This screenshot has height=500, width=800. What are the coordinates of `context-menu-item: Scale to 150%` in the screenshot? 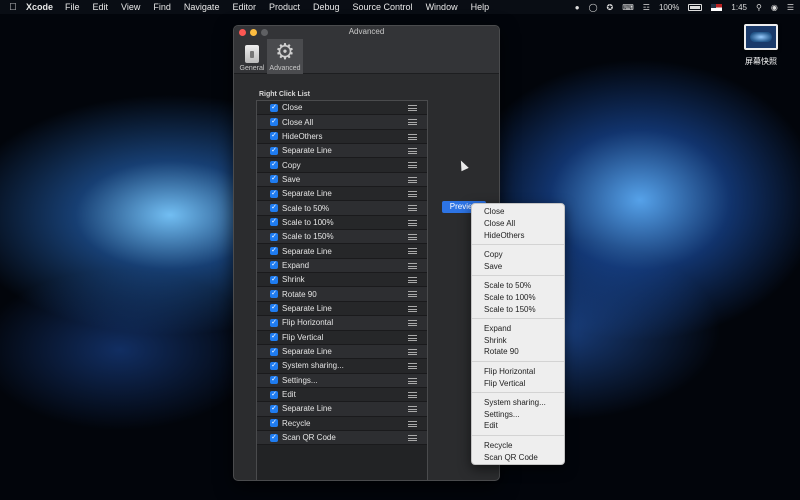 It's located at (518, 310).